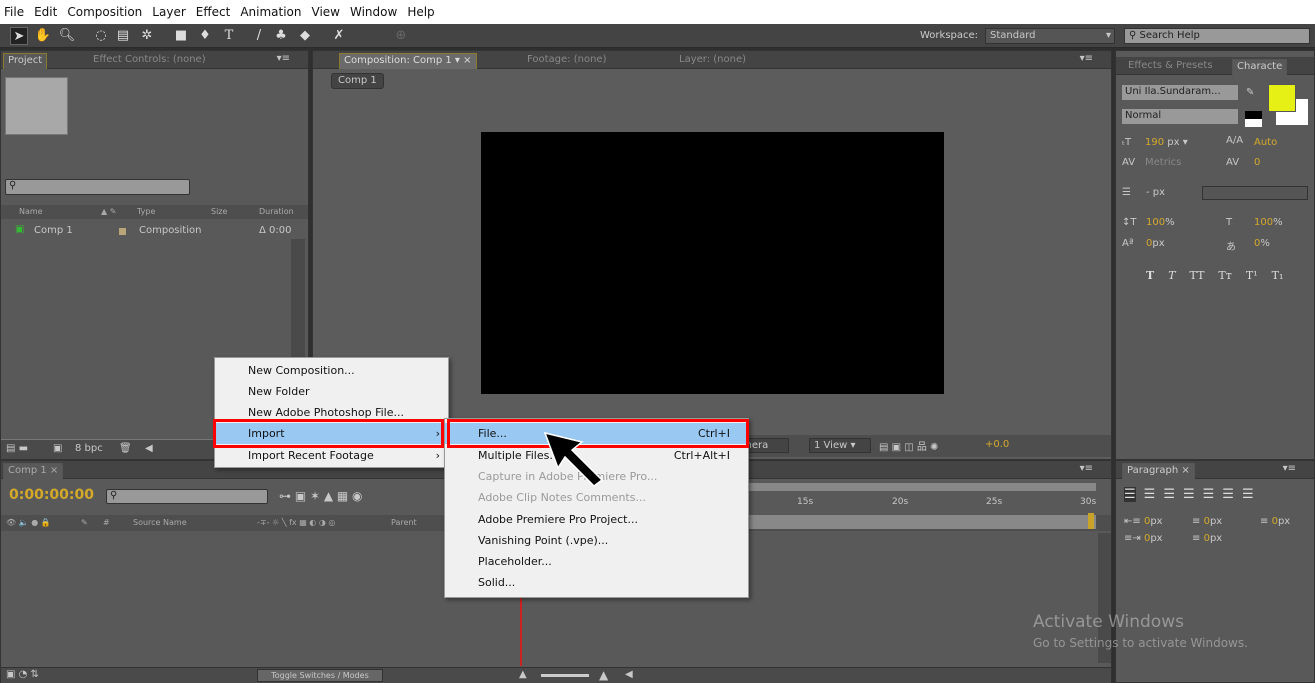 This screenshot has width=1315, height=683. What do you see at coordinates (1171, 275) in the screenshot?
I see `faux-italic-button: T` at bounding box center [1171, 275].